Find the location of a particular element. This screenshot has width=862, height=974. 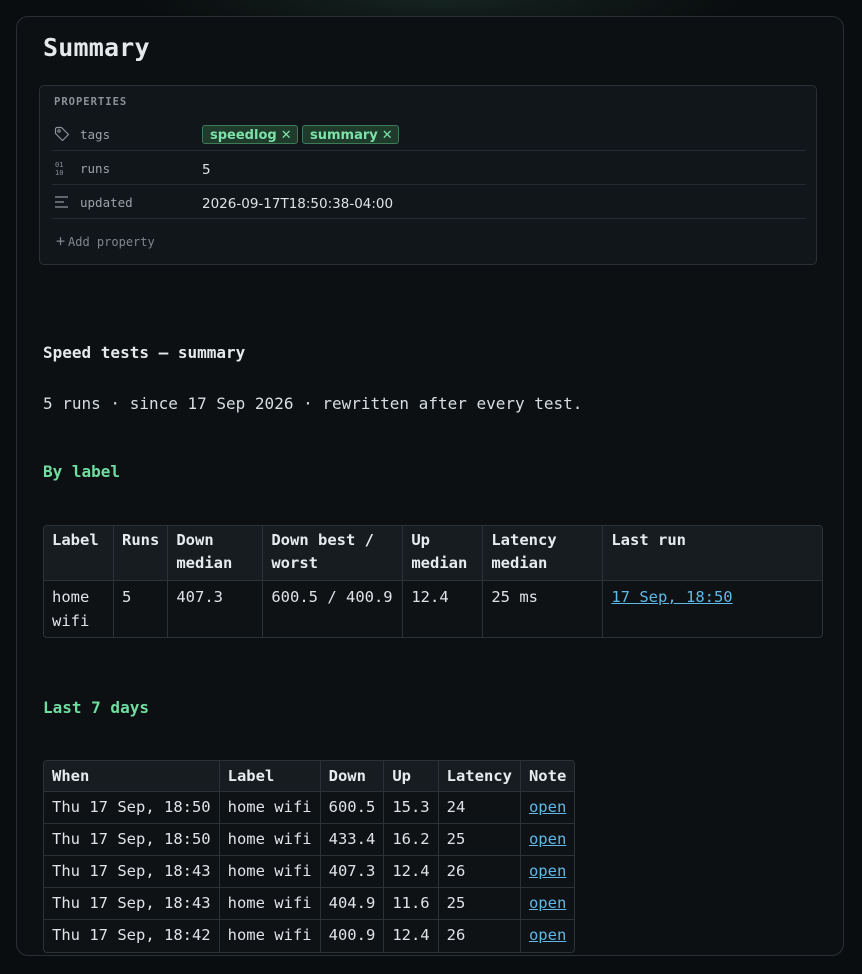

property-row-tags: tags speedlog ✕ summary ✕ is located at coordinates (429, 134).